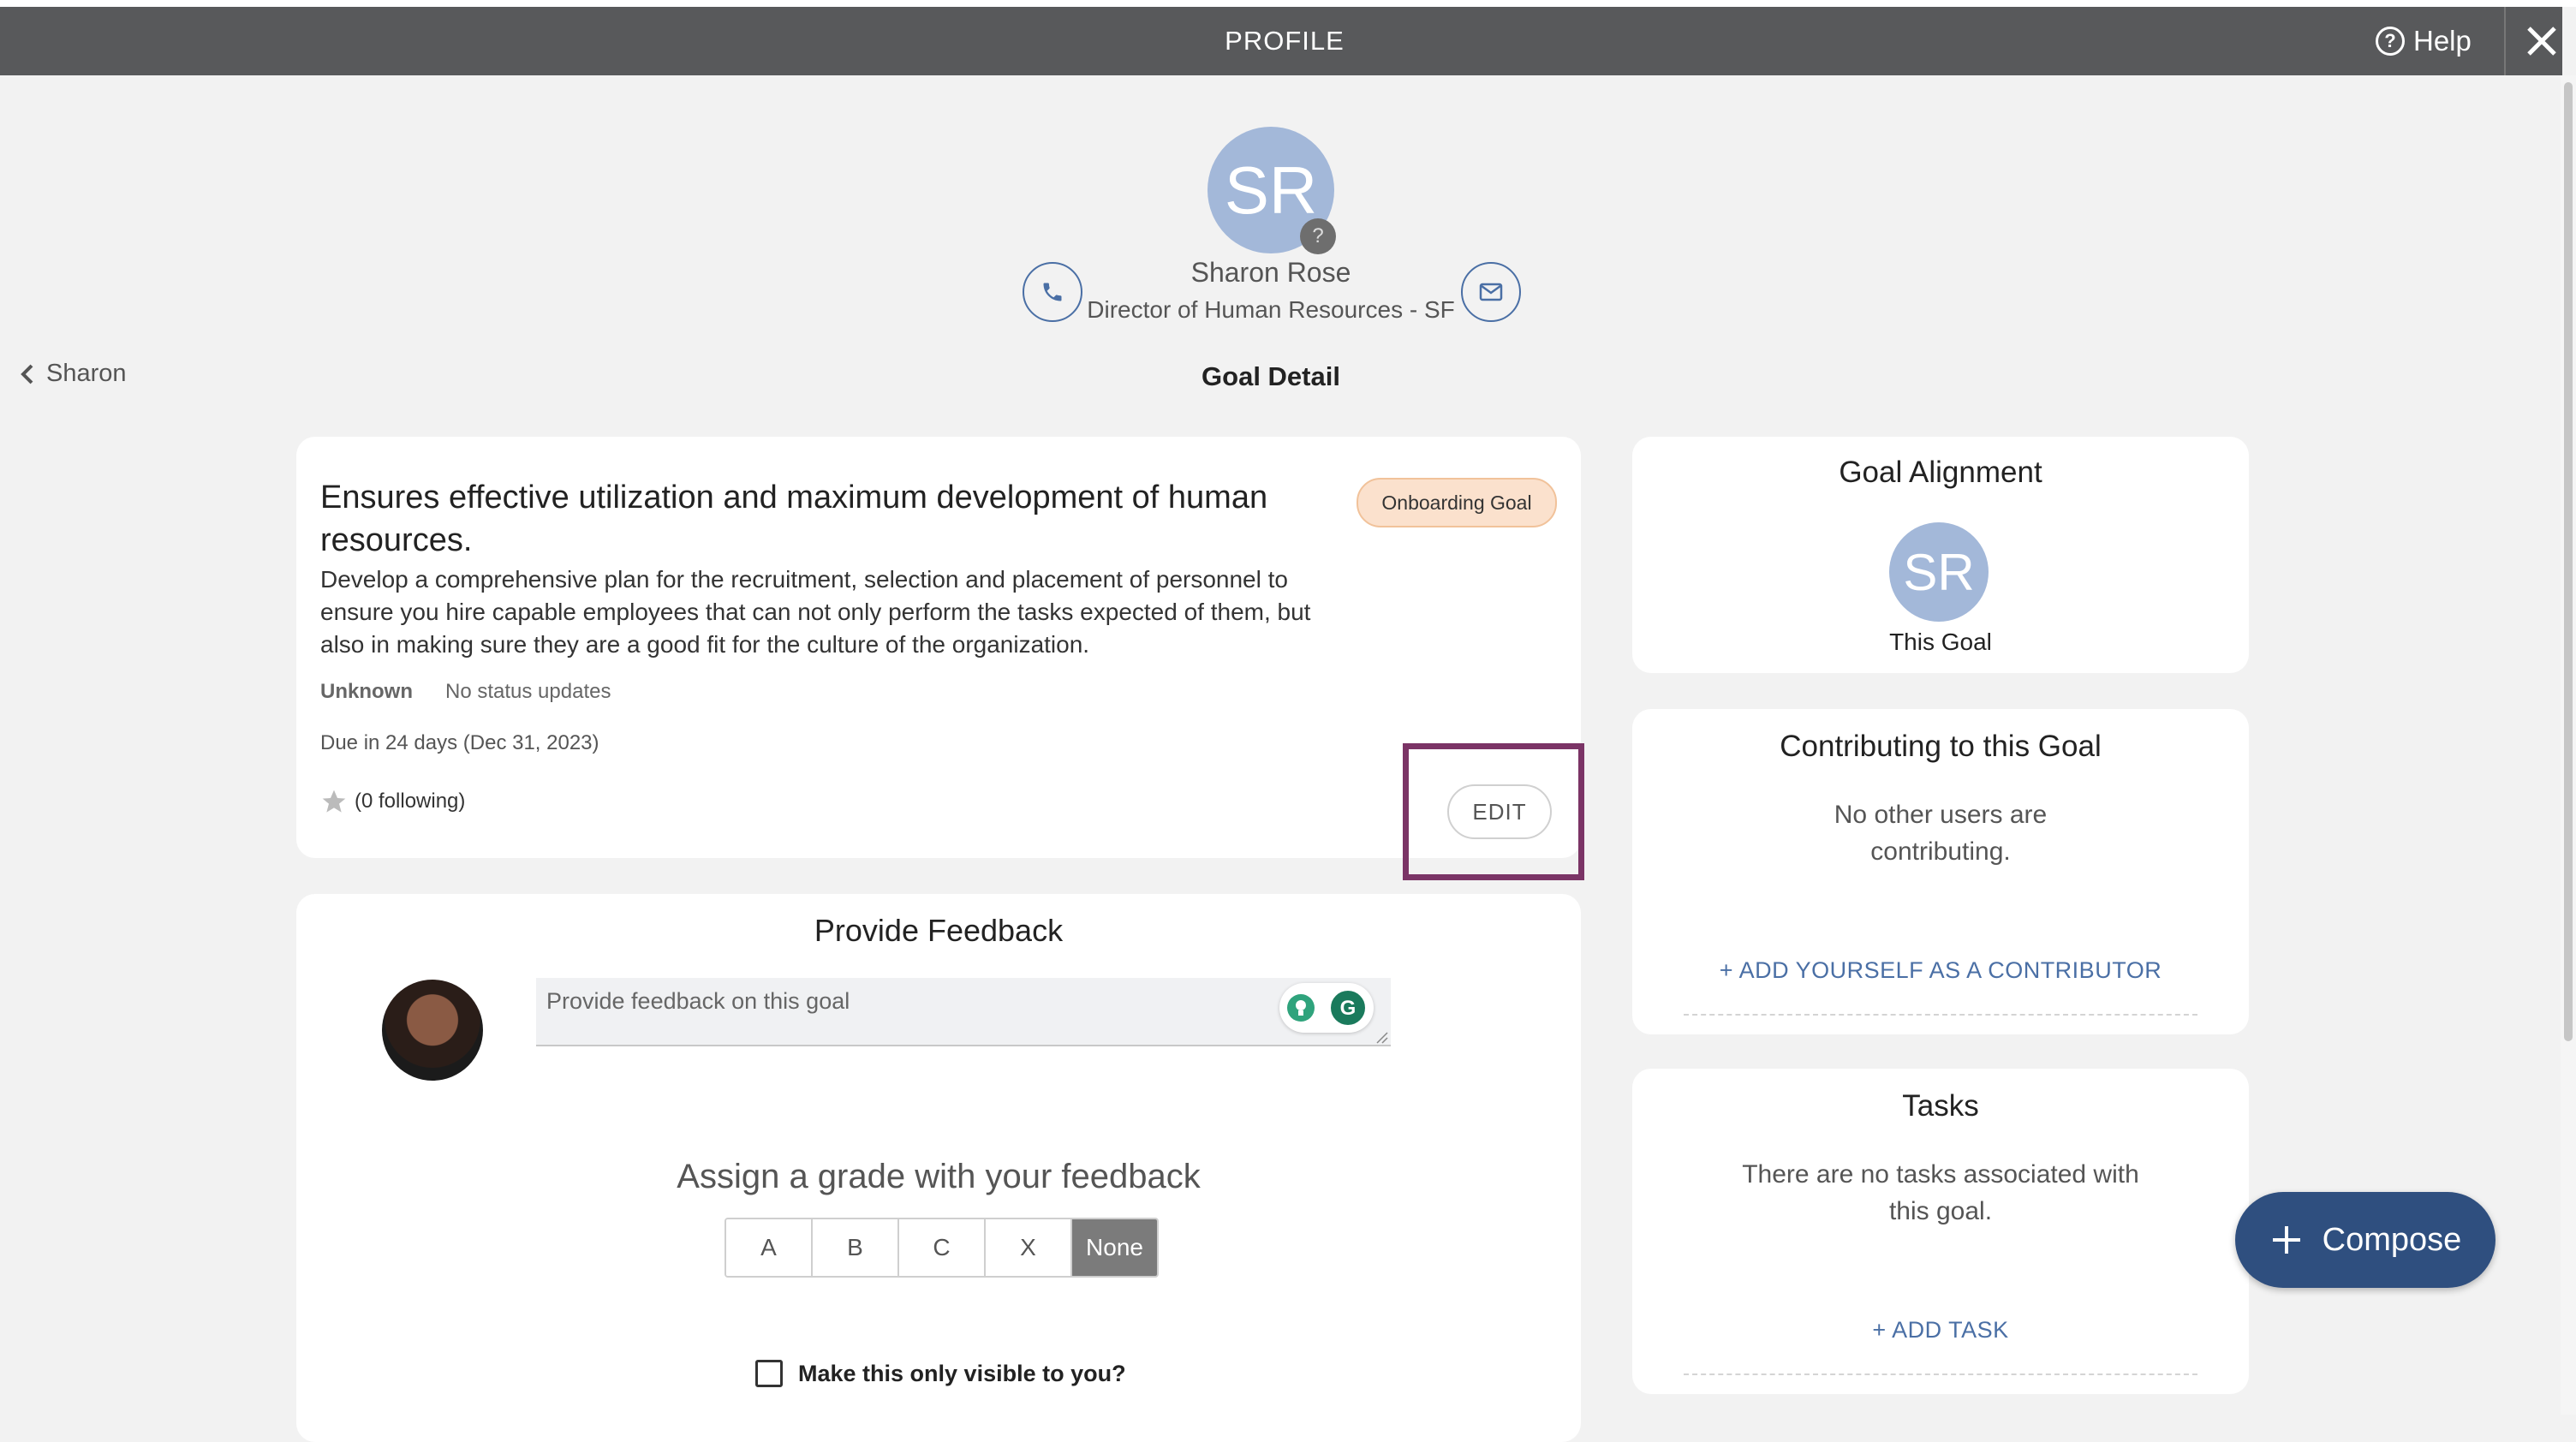  I want to click on grade-none-button: None, so click(1114, 1247).